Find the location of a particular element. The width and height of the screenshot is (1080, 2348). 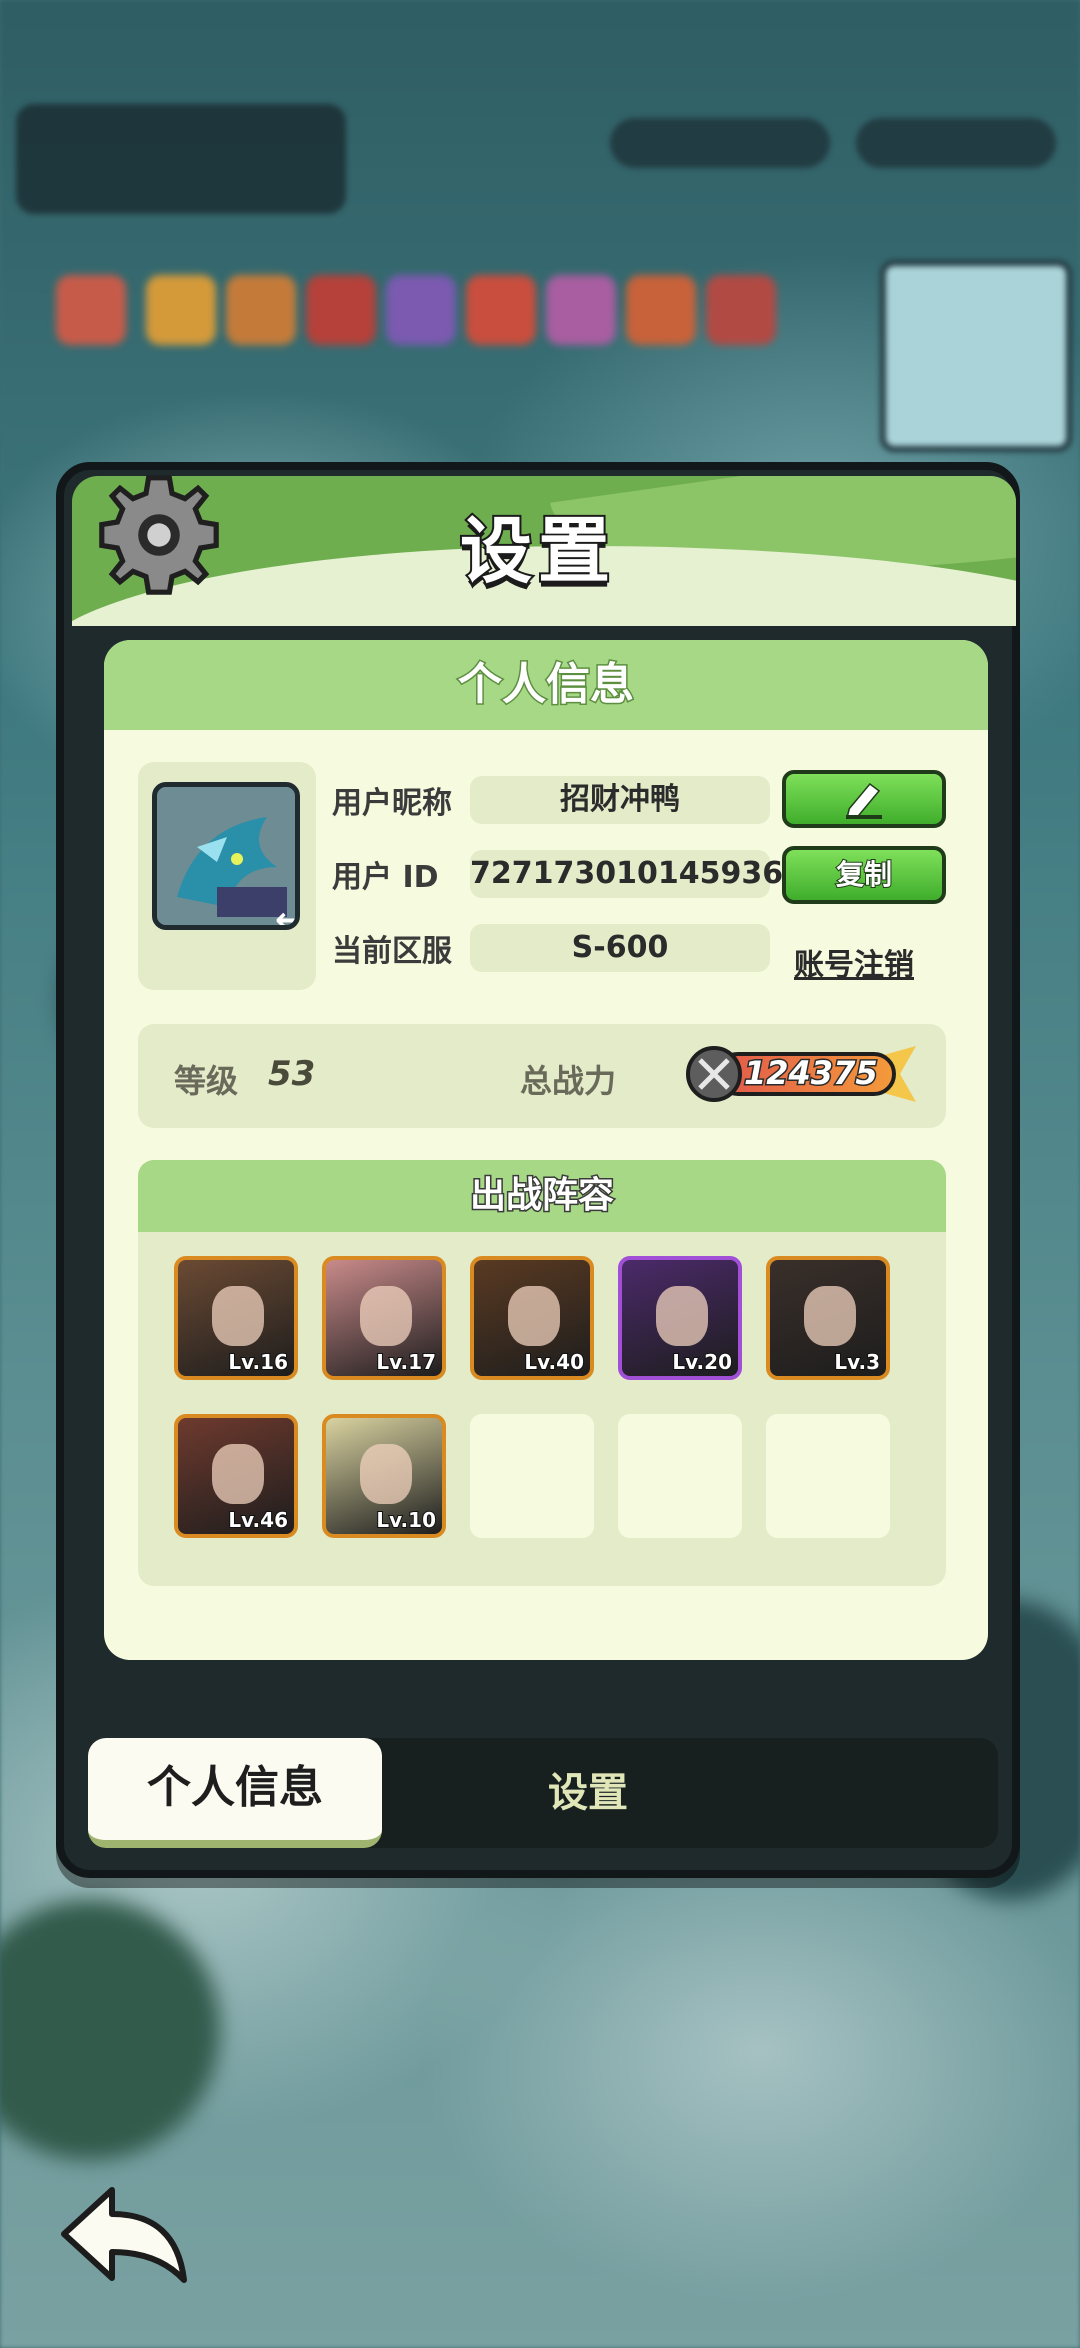

level-label: 等级 is located at coordinates (206, 1081).